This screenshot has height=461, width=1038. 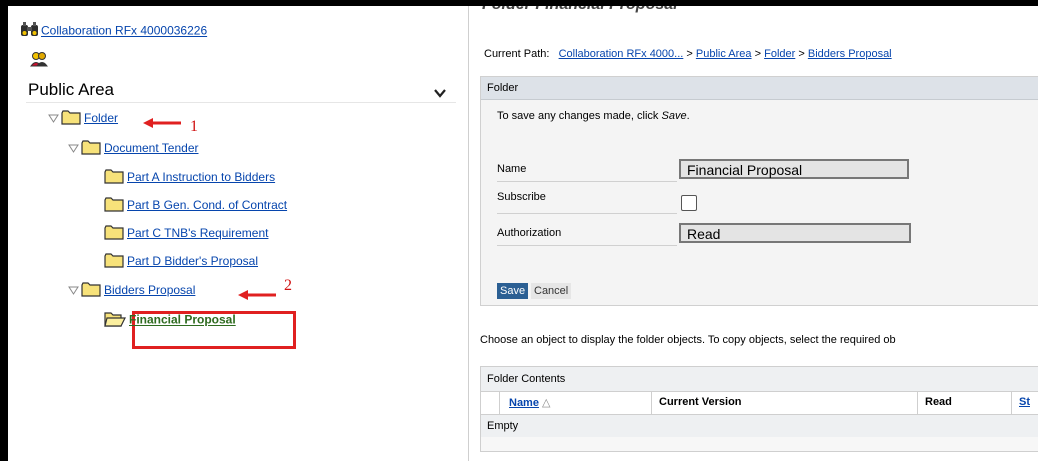 I want to click on save-hint-text: To save any changes made, click, so click(x=579, y=116).